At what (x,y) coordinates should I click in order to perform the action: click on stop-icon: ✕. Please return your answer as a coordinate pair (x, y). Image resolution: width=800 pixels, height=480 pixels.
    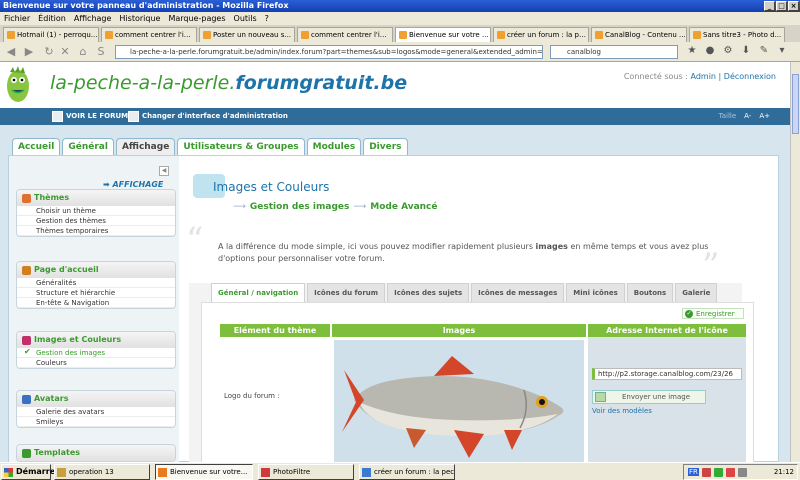
    Looking at the image, I should click on (65, 52).